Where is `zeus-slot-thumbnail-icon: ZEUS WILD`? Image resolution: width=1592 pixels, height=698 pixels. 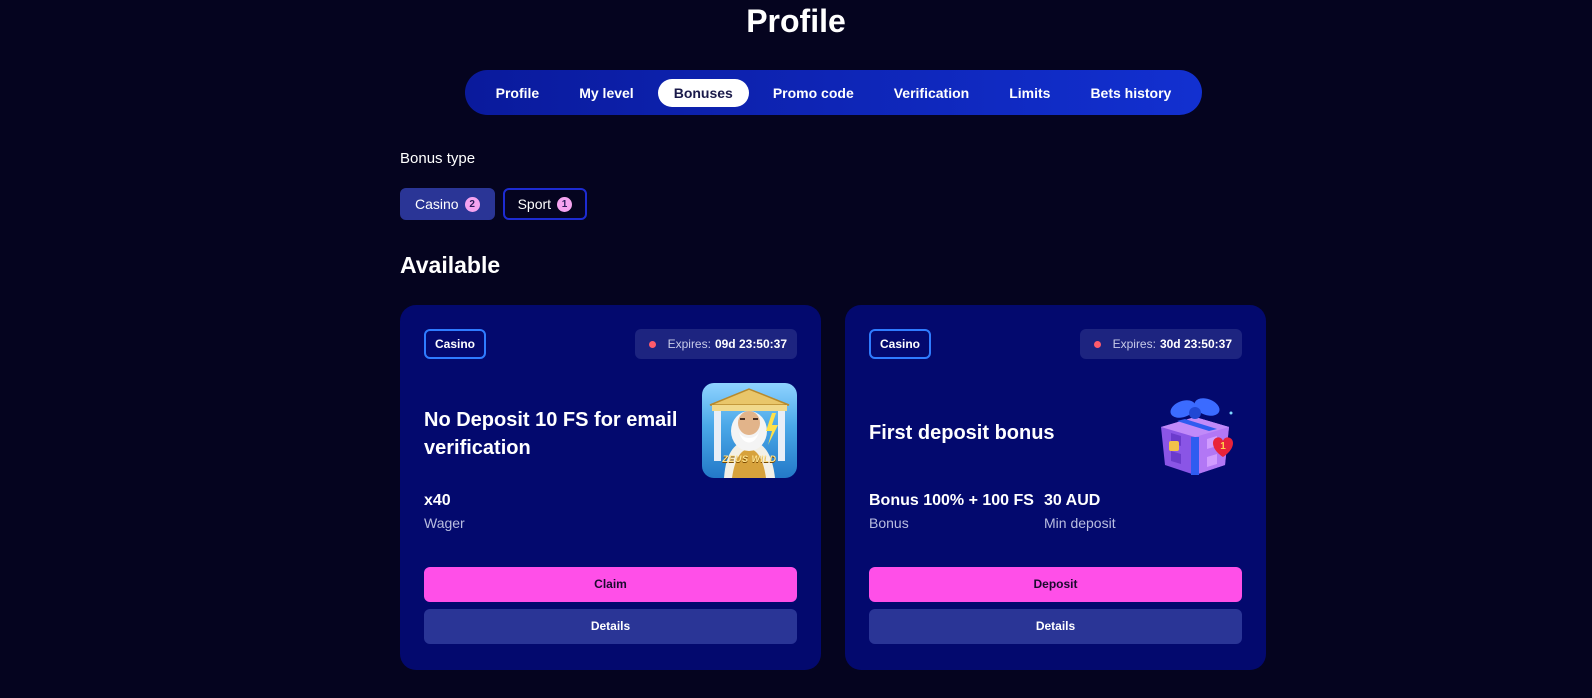 zeus-slot-thumbnail-icon: ZEUS WILD is located at coordinates (749, 430).